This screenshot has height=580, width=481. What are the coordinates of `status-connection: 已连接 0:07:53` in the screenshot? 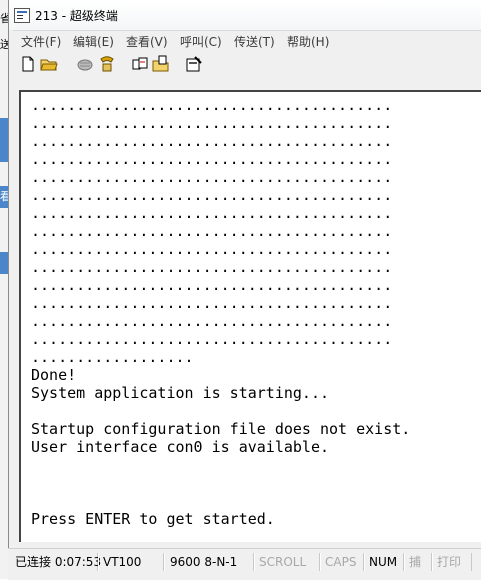 It's located at (55, 562).